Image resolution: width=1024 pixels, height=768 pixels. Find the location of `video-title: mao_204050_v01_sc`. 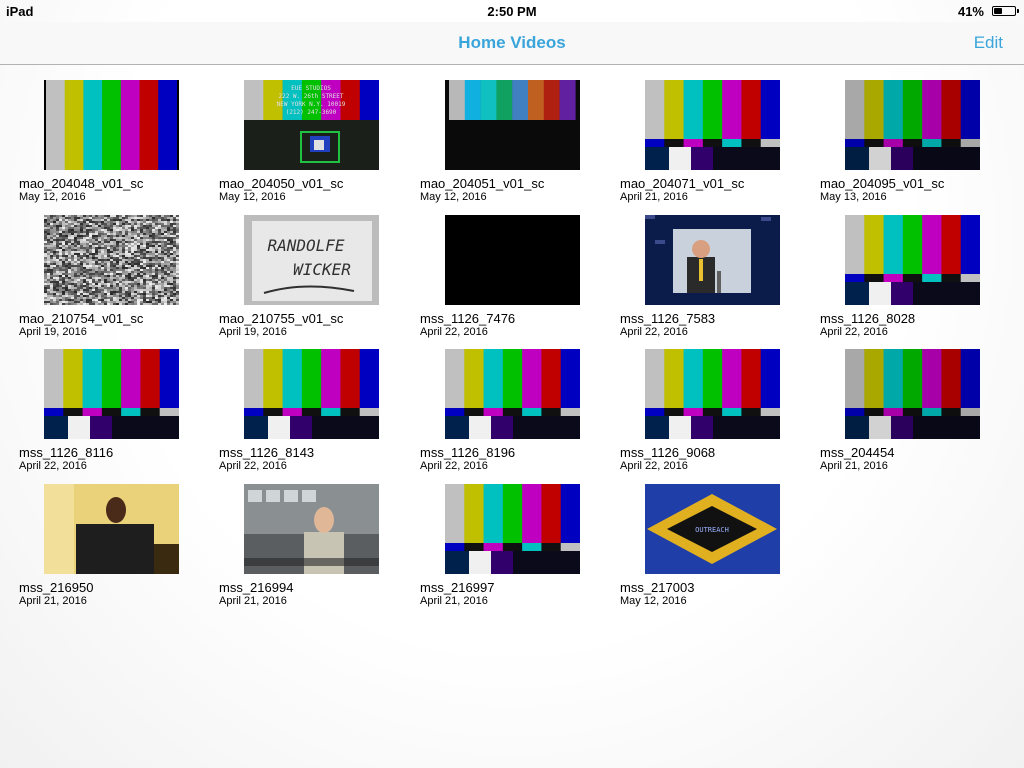

video-title: mao_204050_v01_sc is located at coordinates (281, 183).